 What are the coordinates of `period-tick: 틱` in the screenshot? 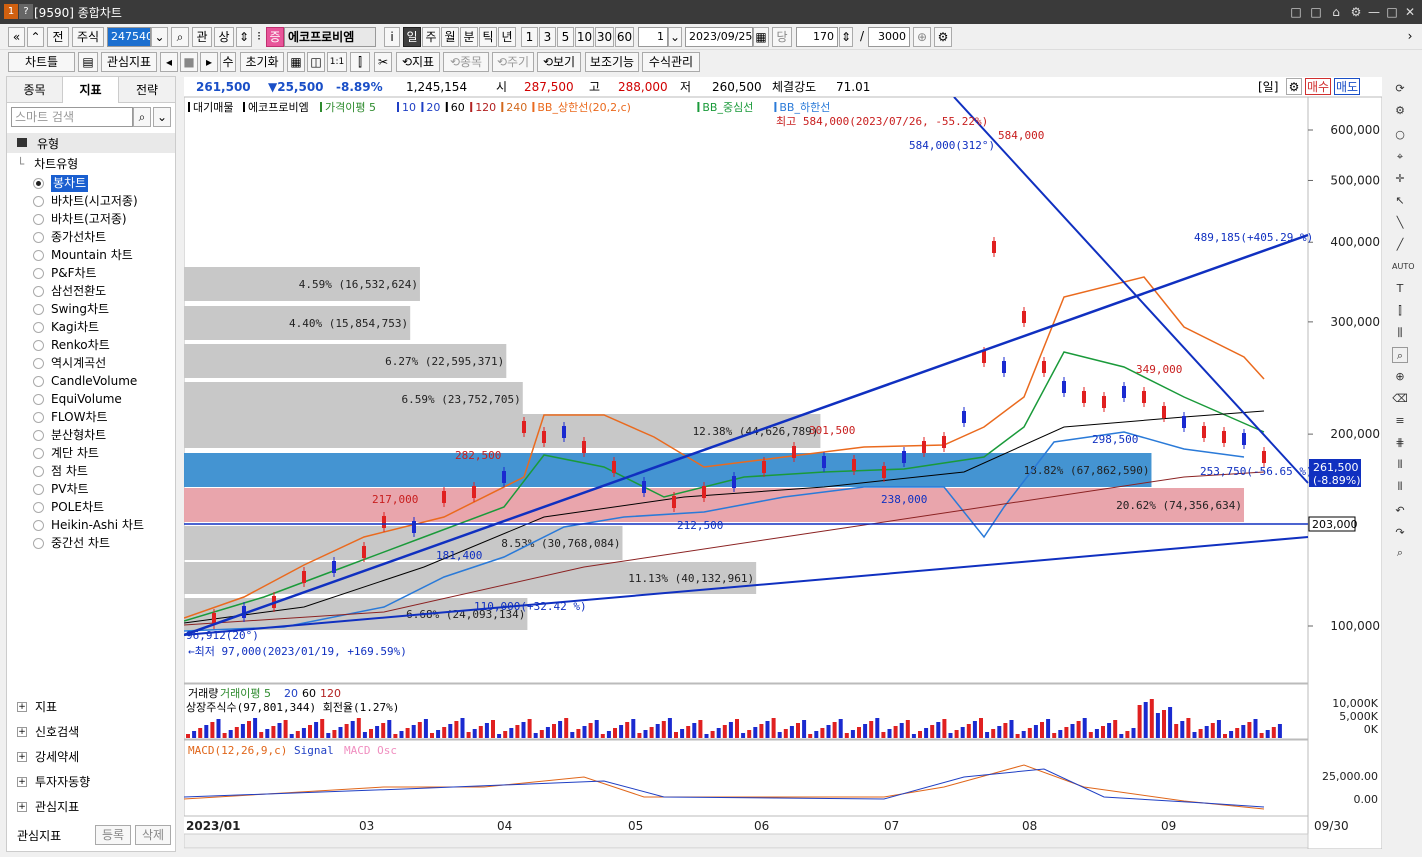 It's located at (488, 37).